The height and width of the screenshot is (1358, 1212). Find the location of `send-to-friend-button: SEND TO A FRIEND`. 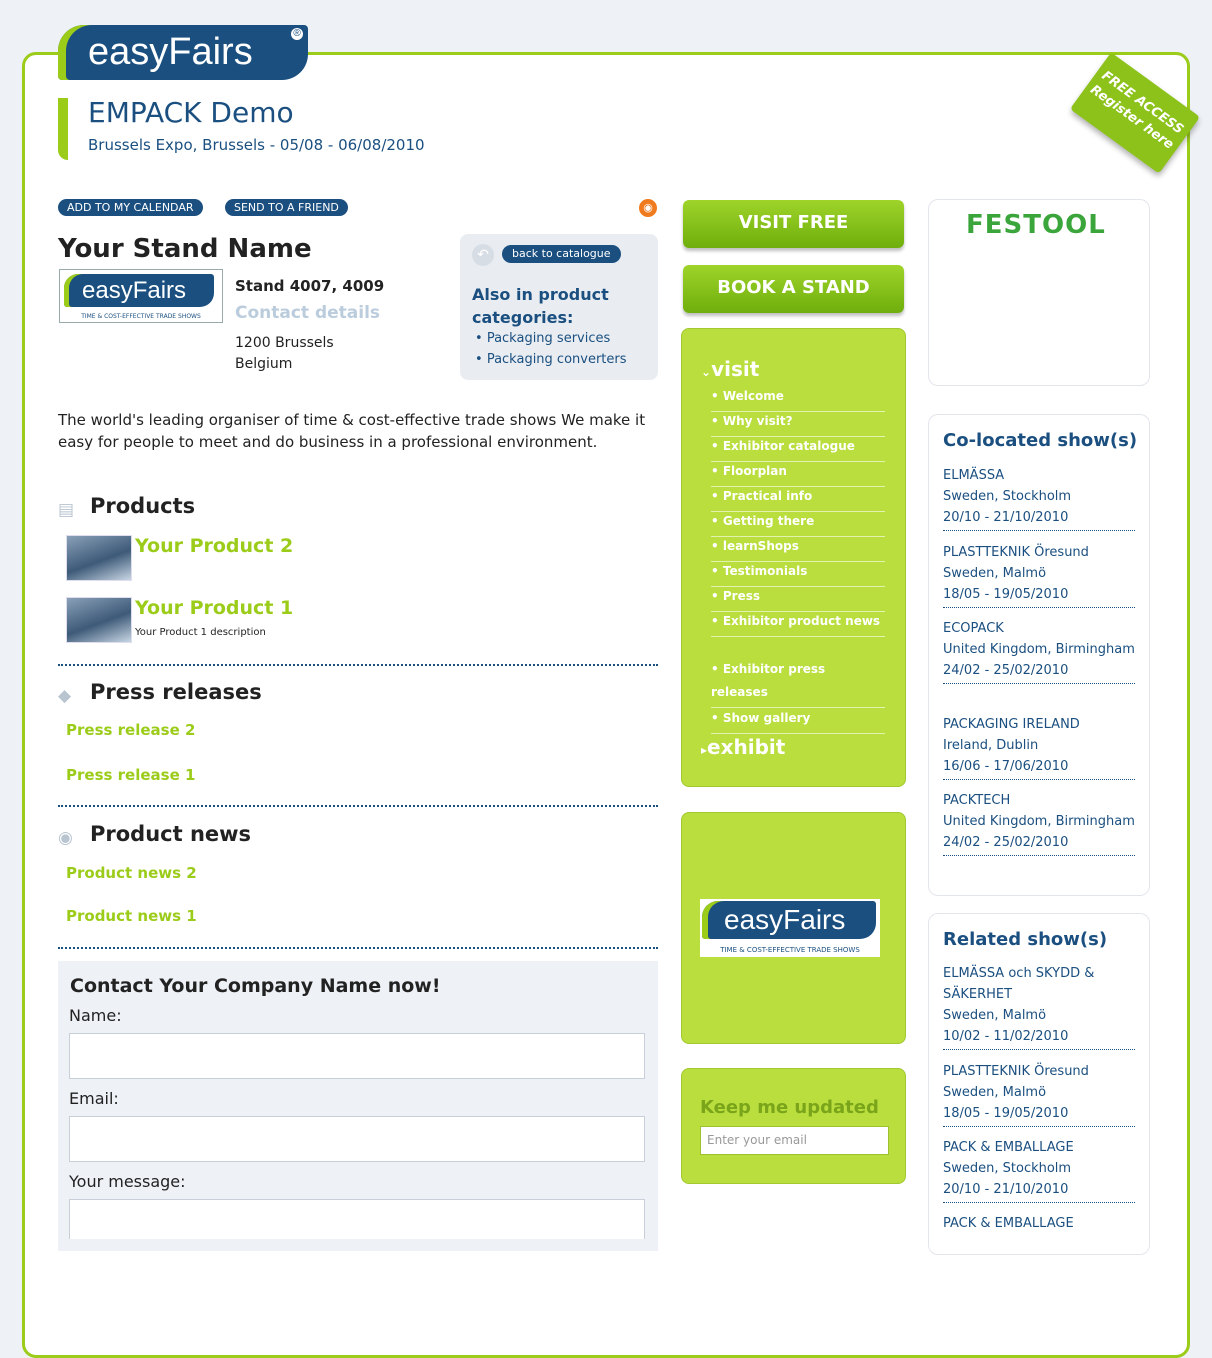

send-to-friend-button: SEND TO A FRIEND is located at coordinates (286, 207).